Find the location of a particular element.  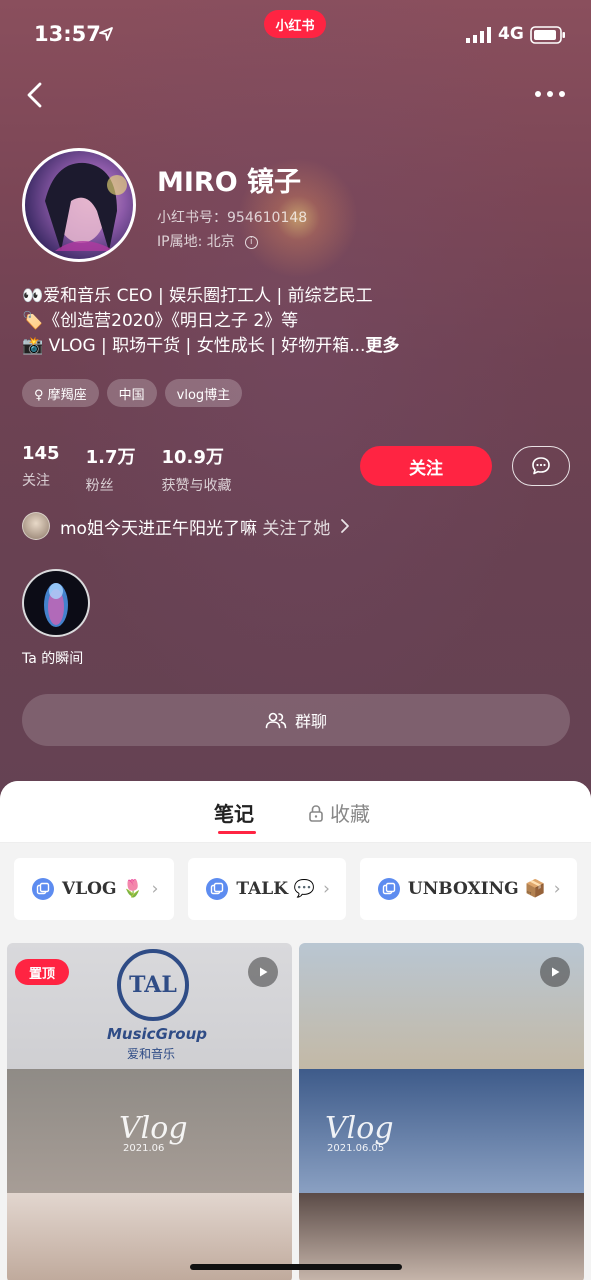

profile-tags: ♀ 摩羯座 中国 vlog博主 is located at coordinates (132, 393).